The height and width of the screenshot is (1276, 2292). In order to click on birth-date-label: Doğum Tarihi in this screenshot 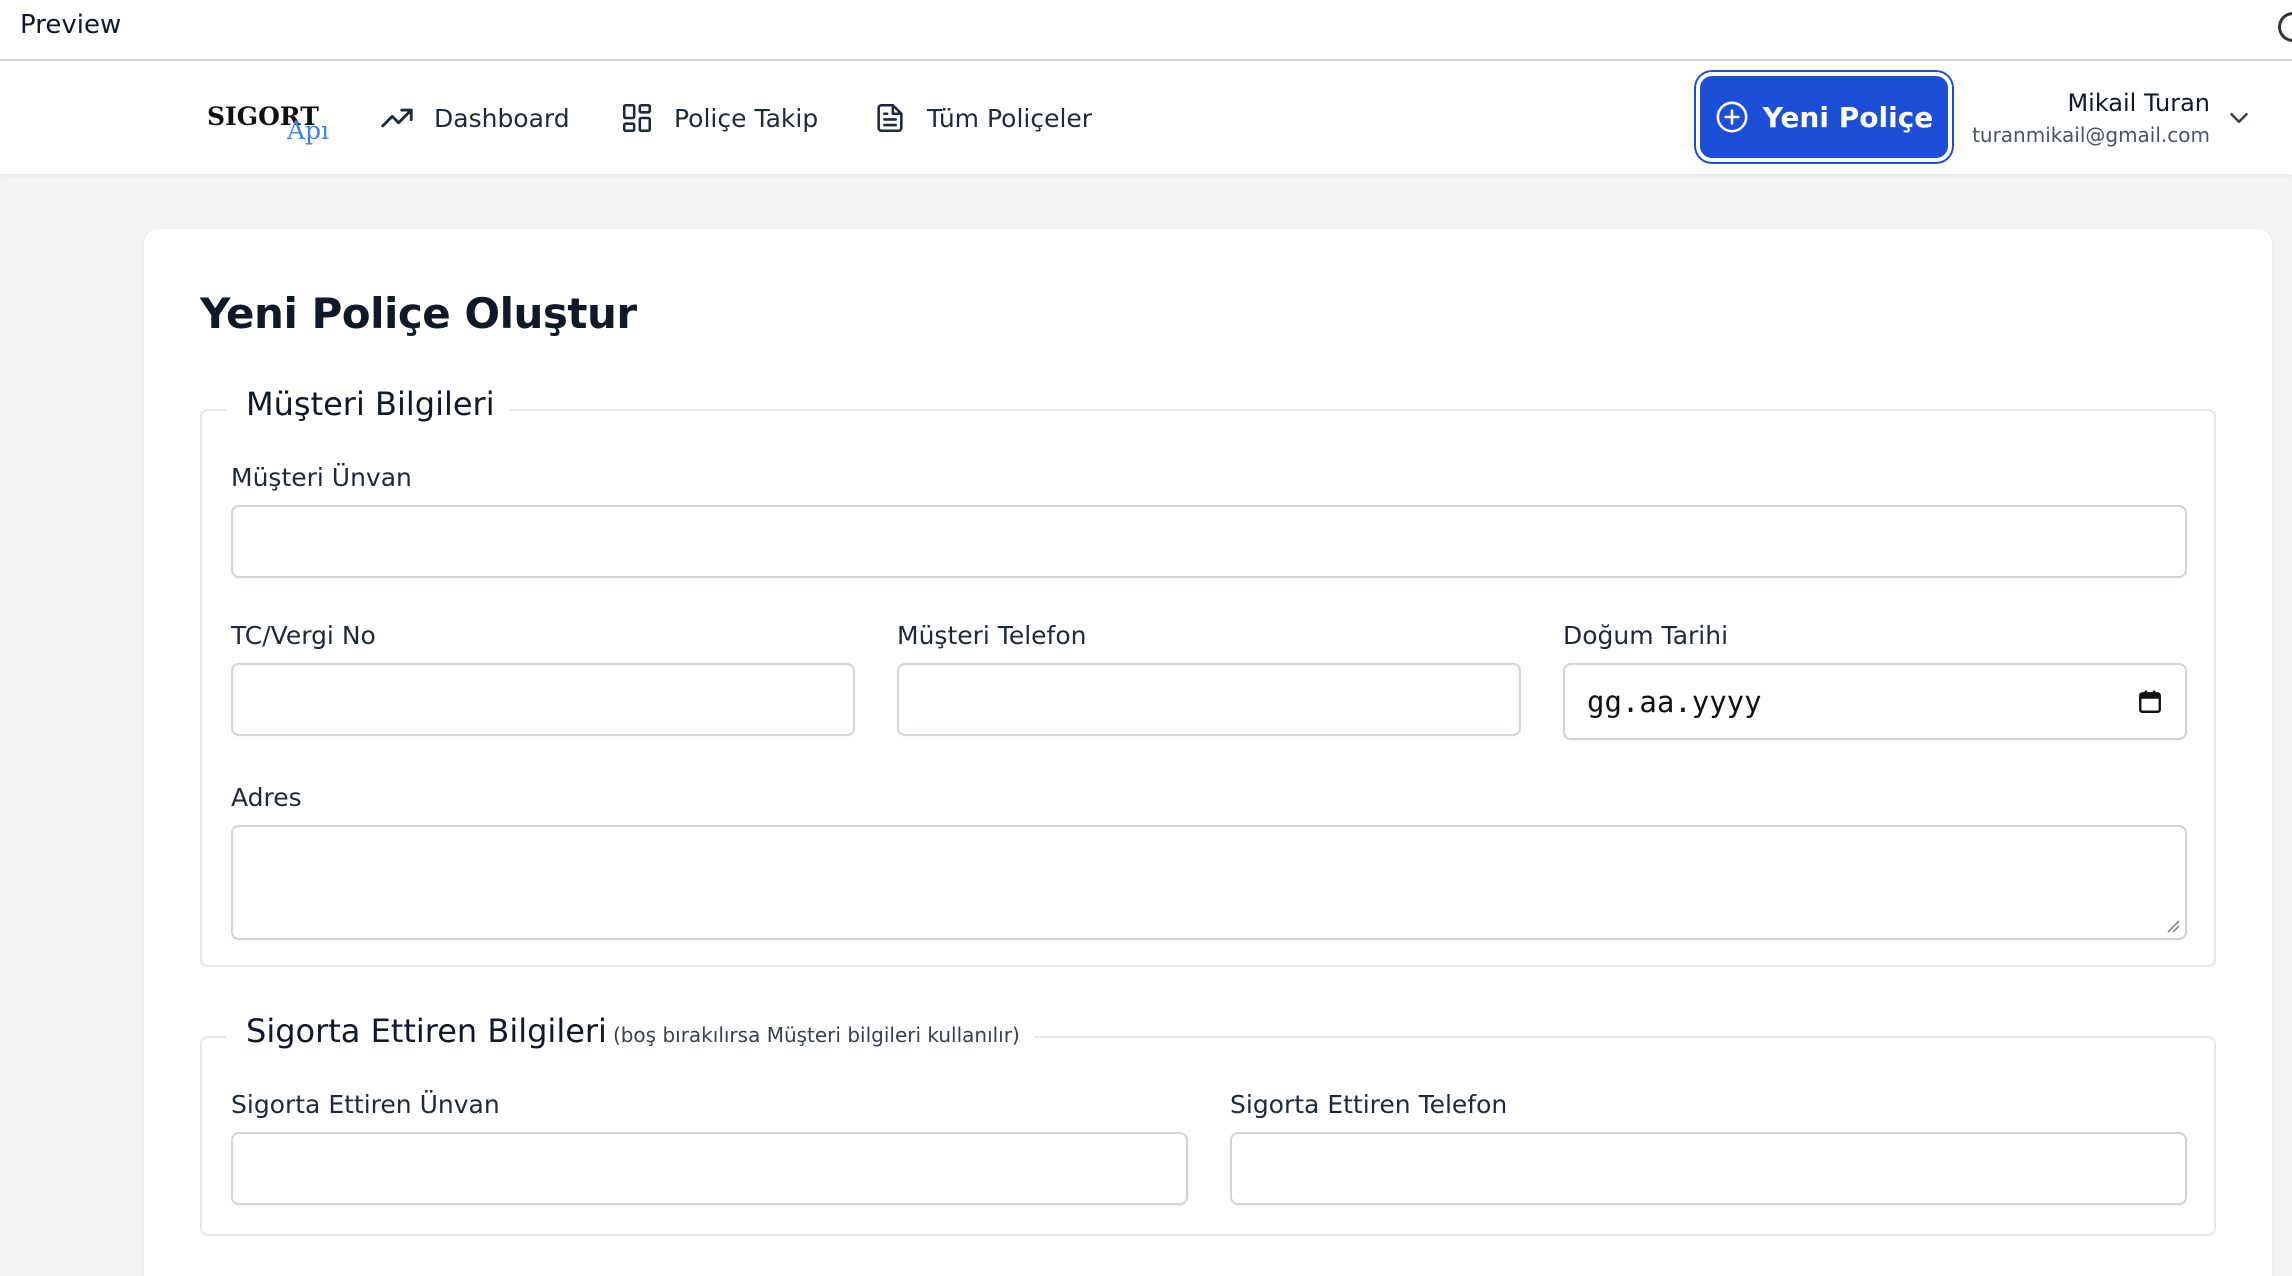, I will do `click(1646, 635)`.